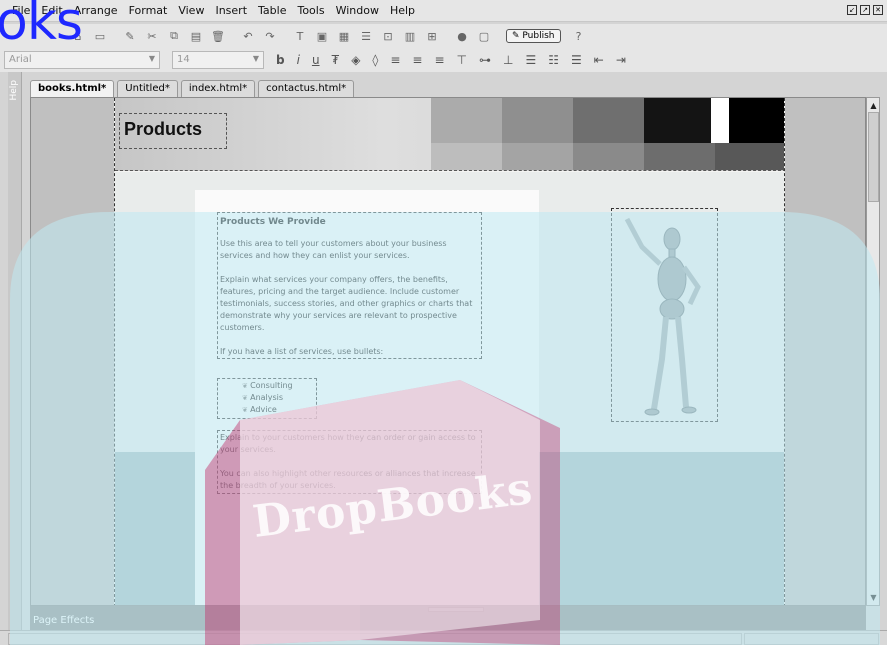  I want to click on page-effects-panel: Page Effects, so click(448, 618).